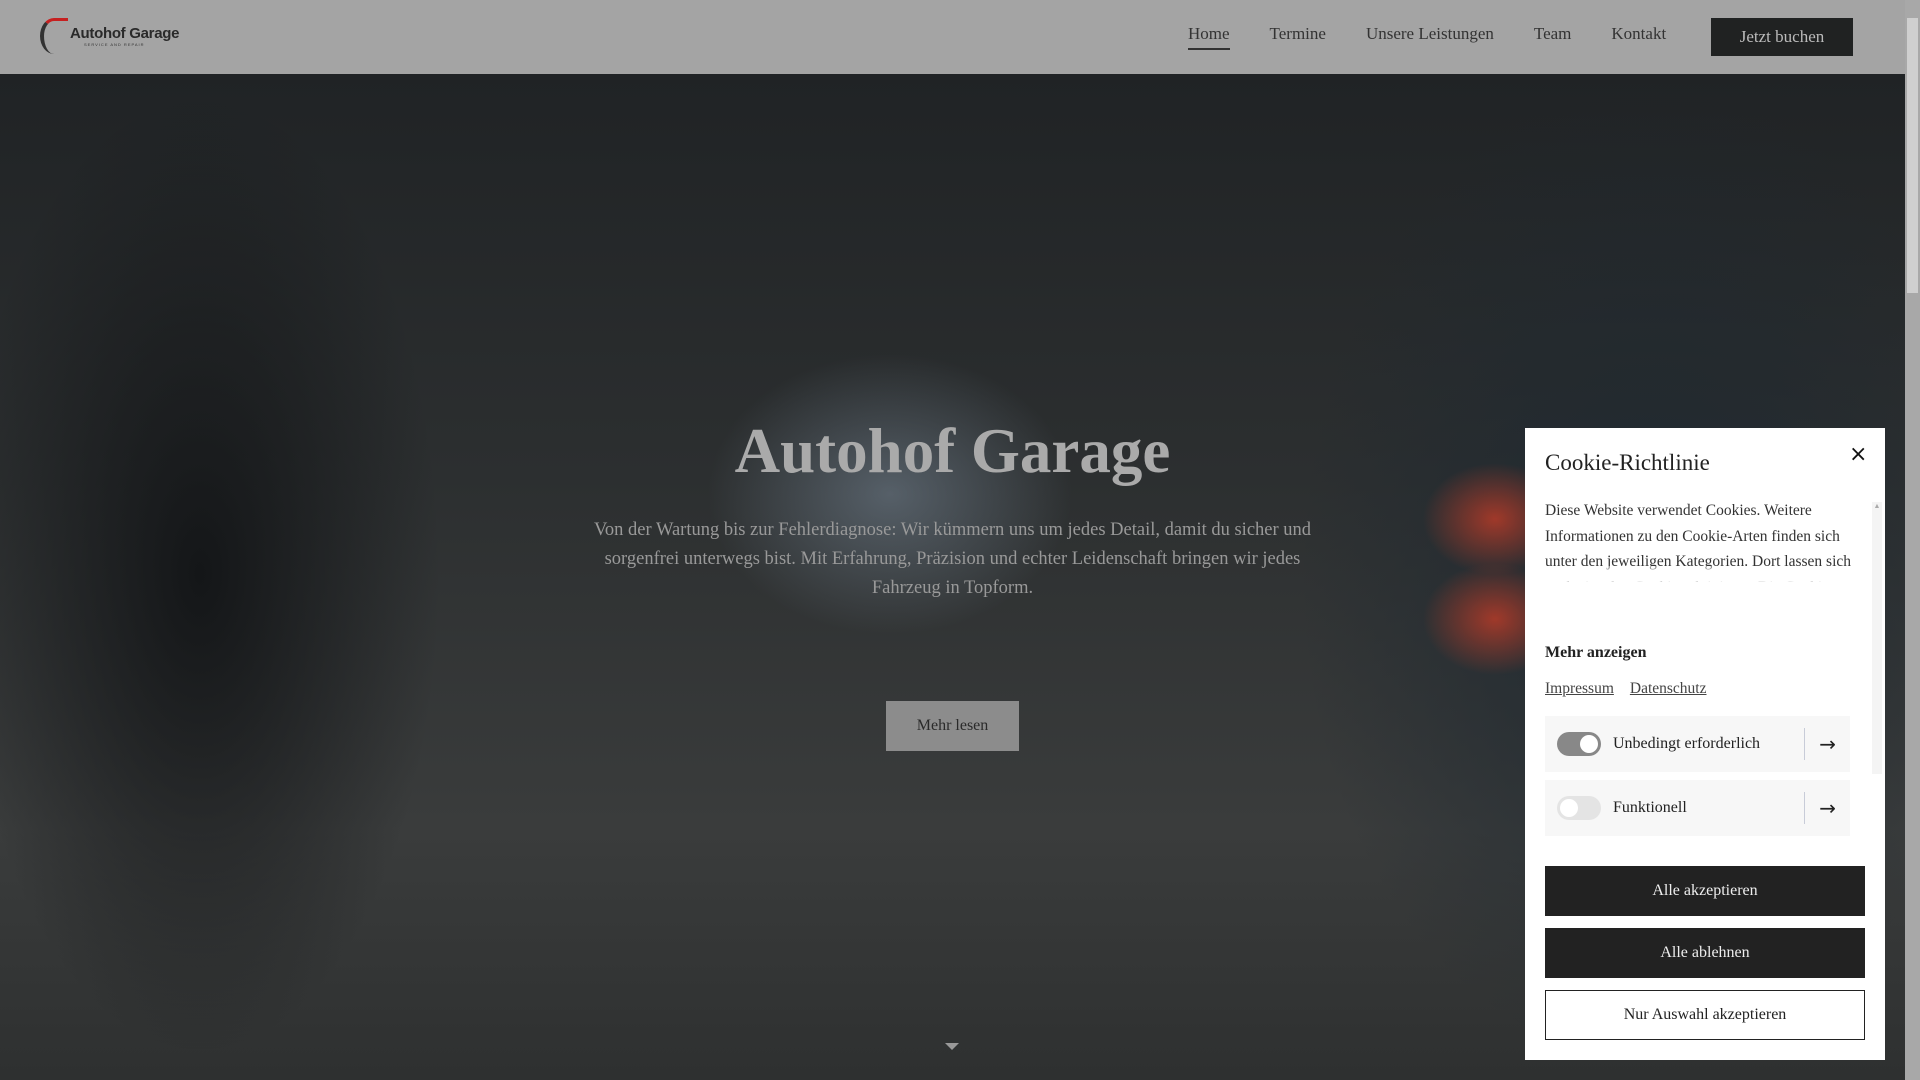 This screenshot has width=1920, height=1080. Describe the element at coordinates (1912, 540) in the screenshot. I see `page-scrollbar` at that location.